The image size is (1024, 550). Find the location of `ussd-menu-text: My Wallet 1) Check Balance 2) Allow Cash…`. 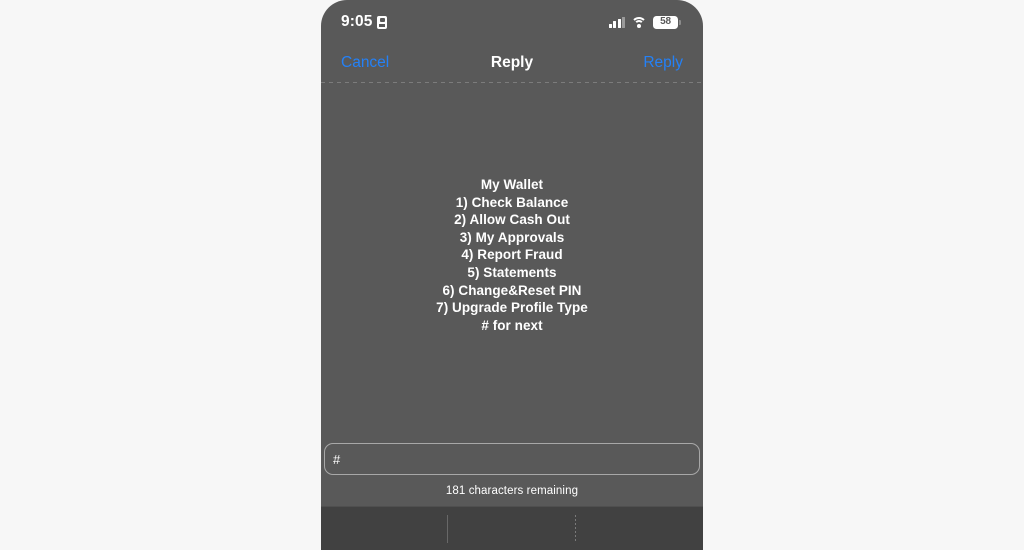

ussd-menu-text: My Wallet 1) Check Balance 2) Allow Cash… is located at coordinates (512, 255).